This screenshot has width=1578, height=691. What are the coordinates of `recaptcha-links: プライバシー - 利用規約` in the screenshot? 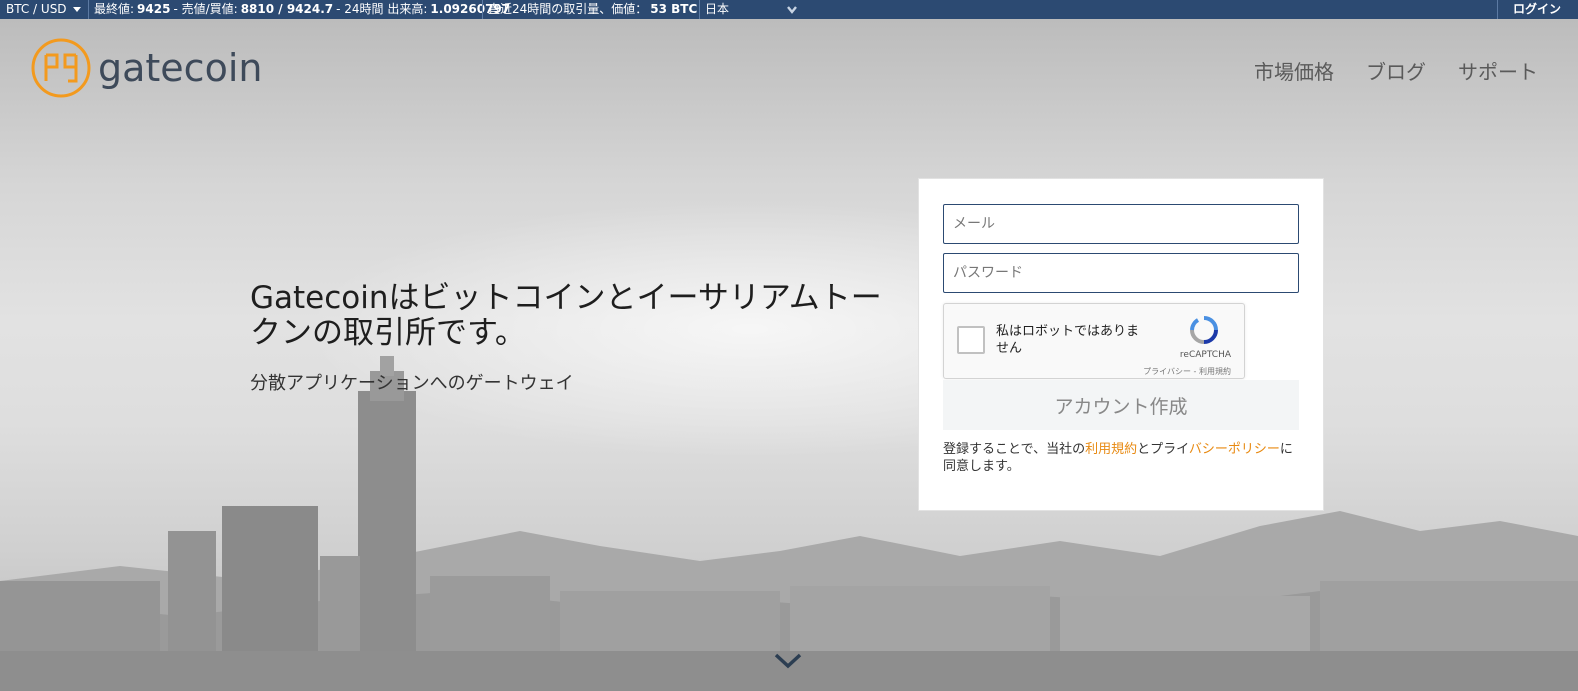 It's located at (1187, 371).